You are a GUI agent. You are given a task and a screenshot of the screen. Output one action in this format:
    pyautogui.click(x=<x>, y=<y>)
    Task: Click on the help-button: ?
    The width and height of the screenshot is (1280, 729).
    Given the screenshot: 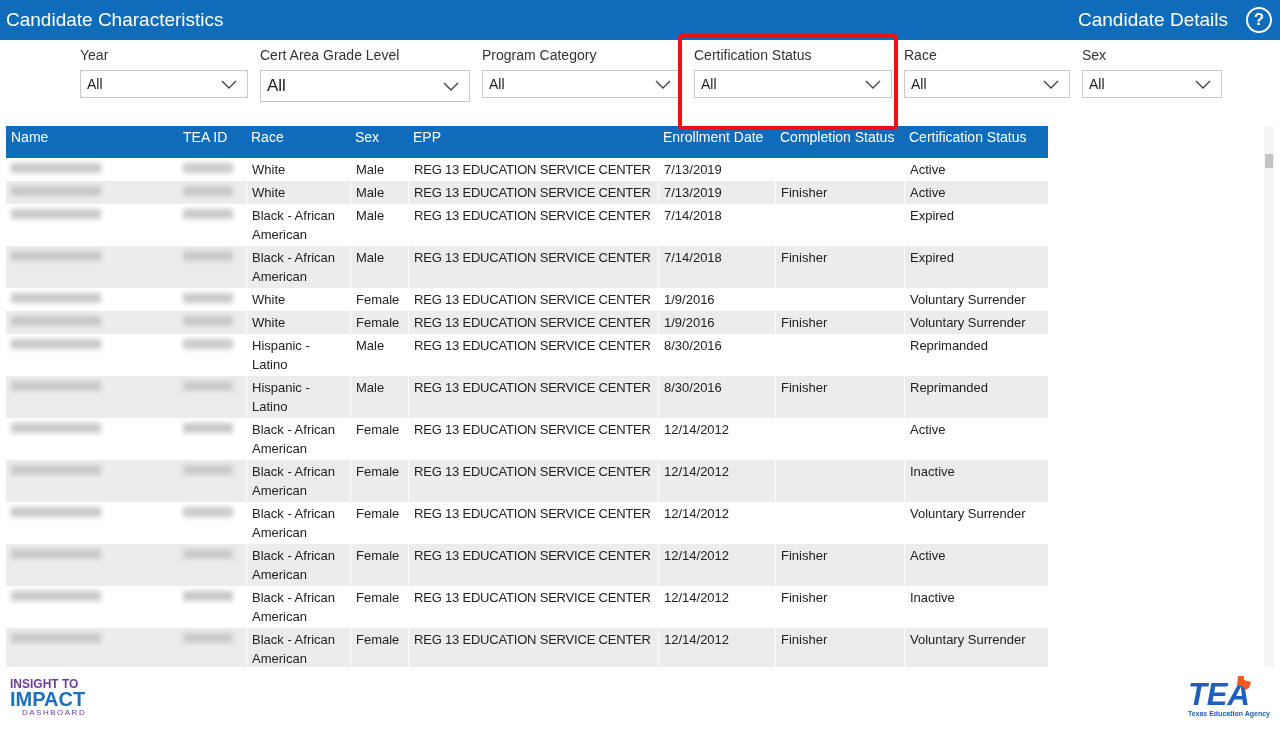 What is the action you would take?
    pyautogui.click(x=1259, y=20)
    